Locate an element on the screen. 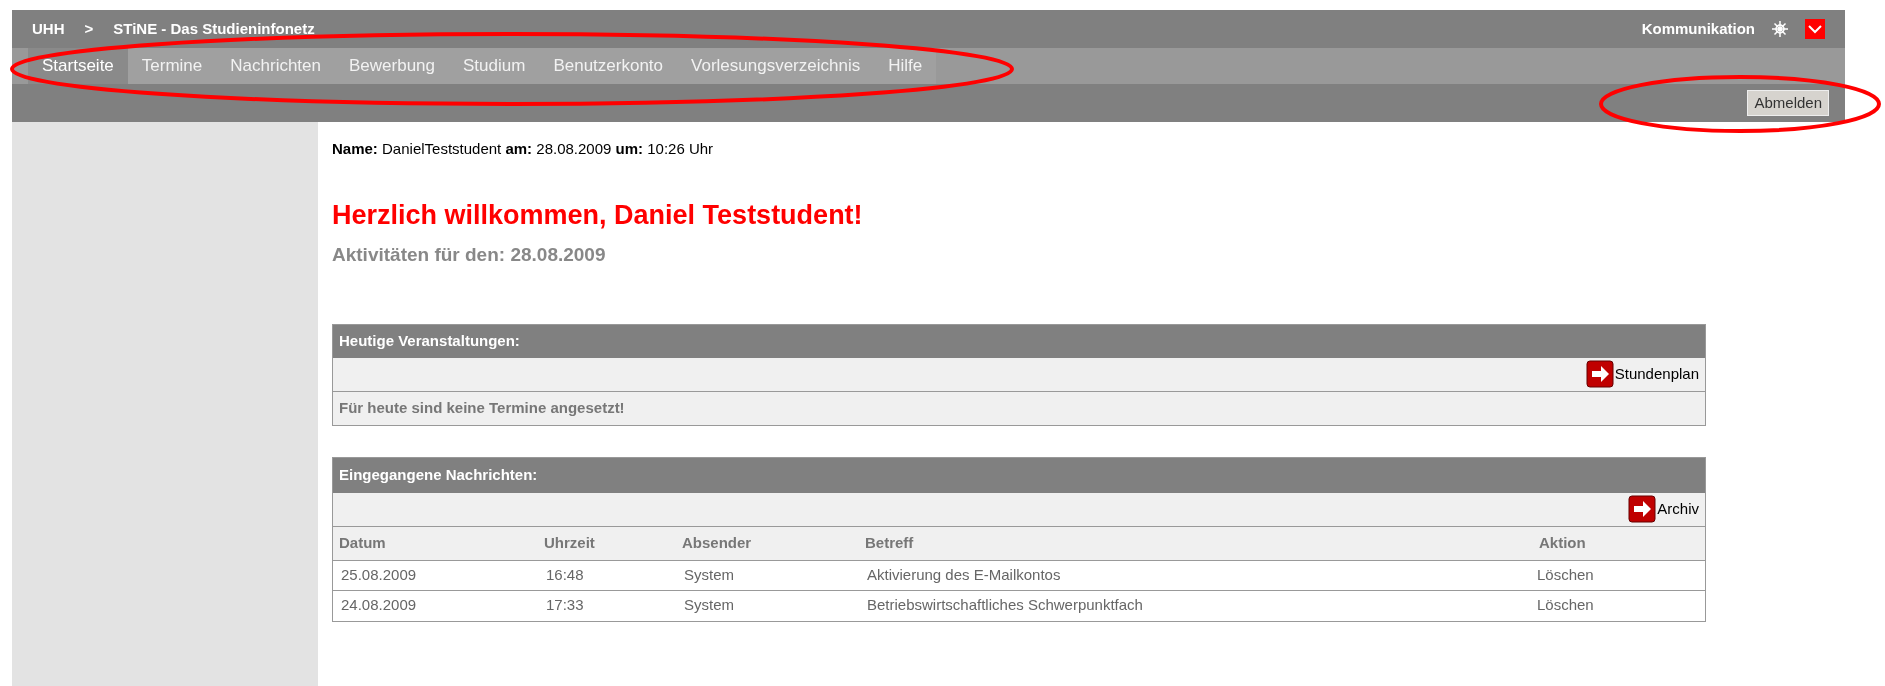 Image resolution: width=1885 pixels, height=686 pixels. welcome-heading: Herzlich willkommen, Daniel Teststudent! is located at coordinates (598, 215).